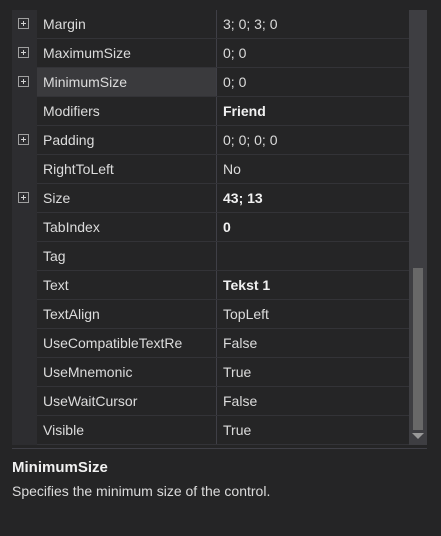 The image size is (441, 536). I want to click on property-row: Visible True, so click(210, 430).